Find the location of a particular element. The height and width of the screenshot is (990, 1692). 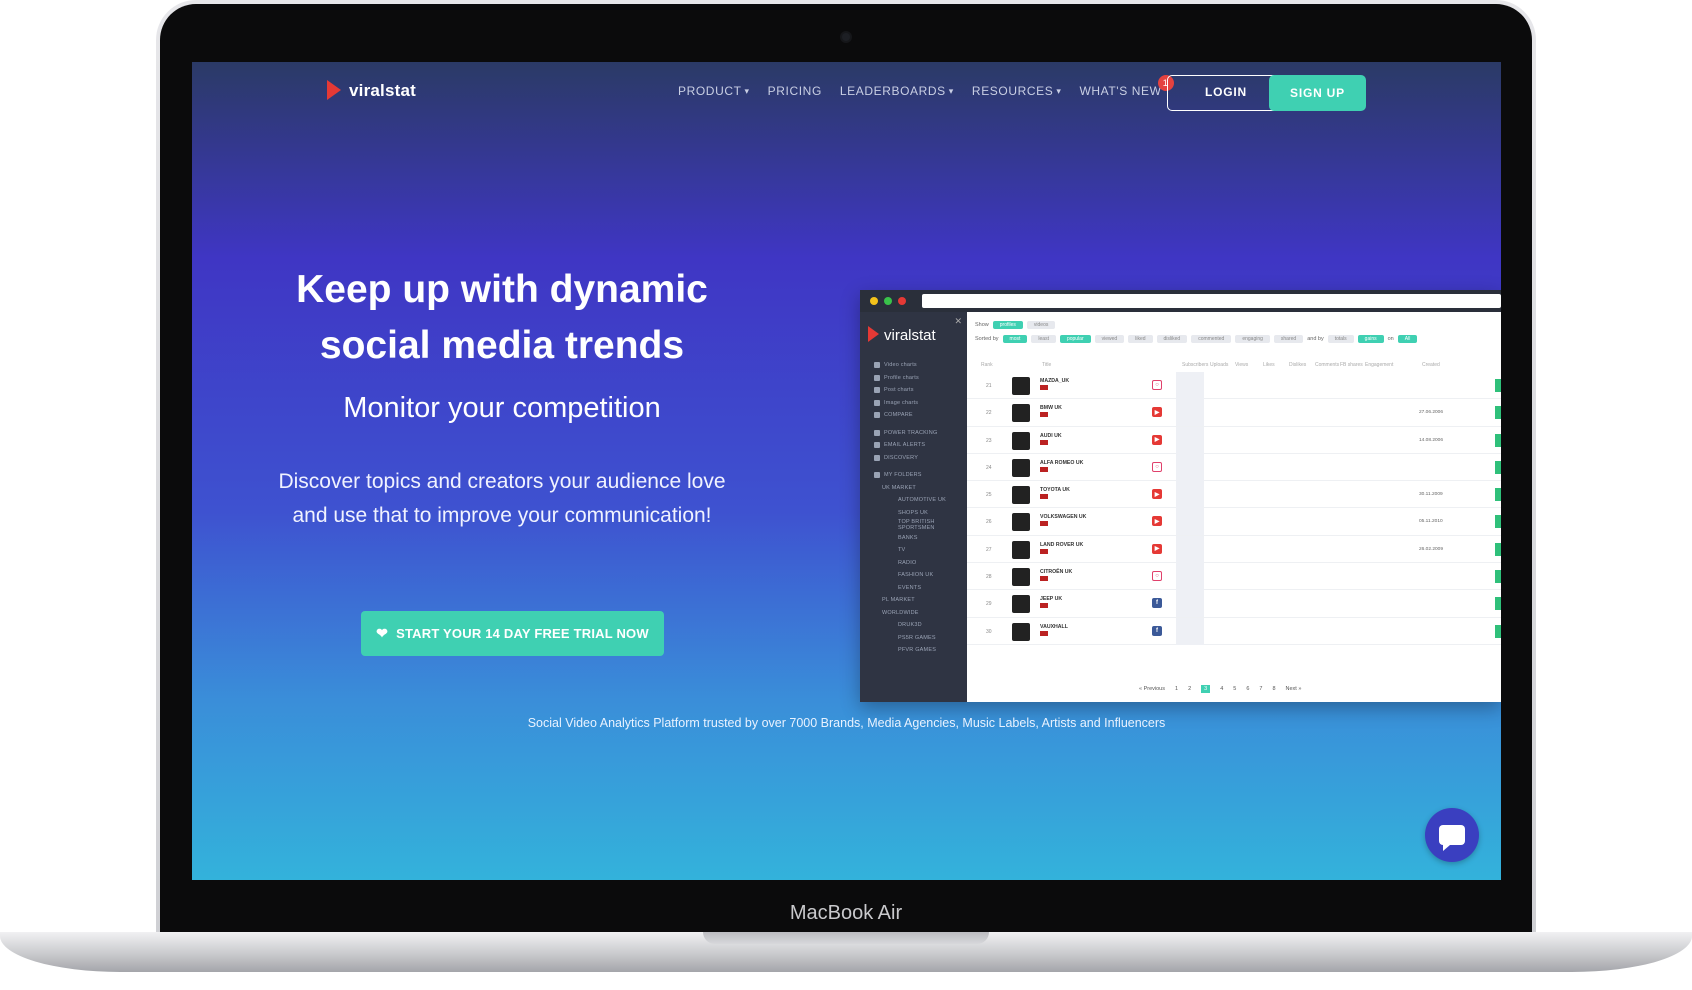

sidebar-item: TV is located at coordinates (919, 550).